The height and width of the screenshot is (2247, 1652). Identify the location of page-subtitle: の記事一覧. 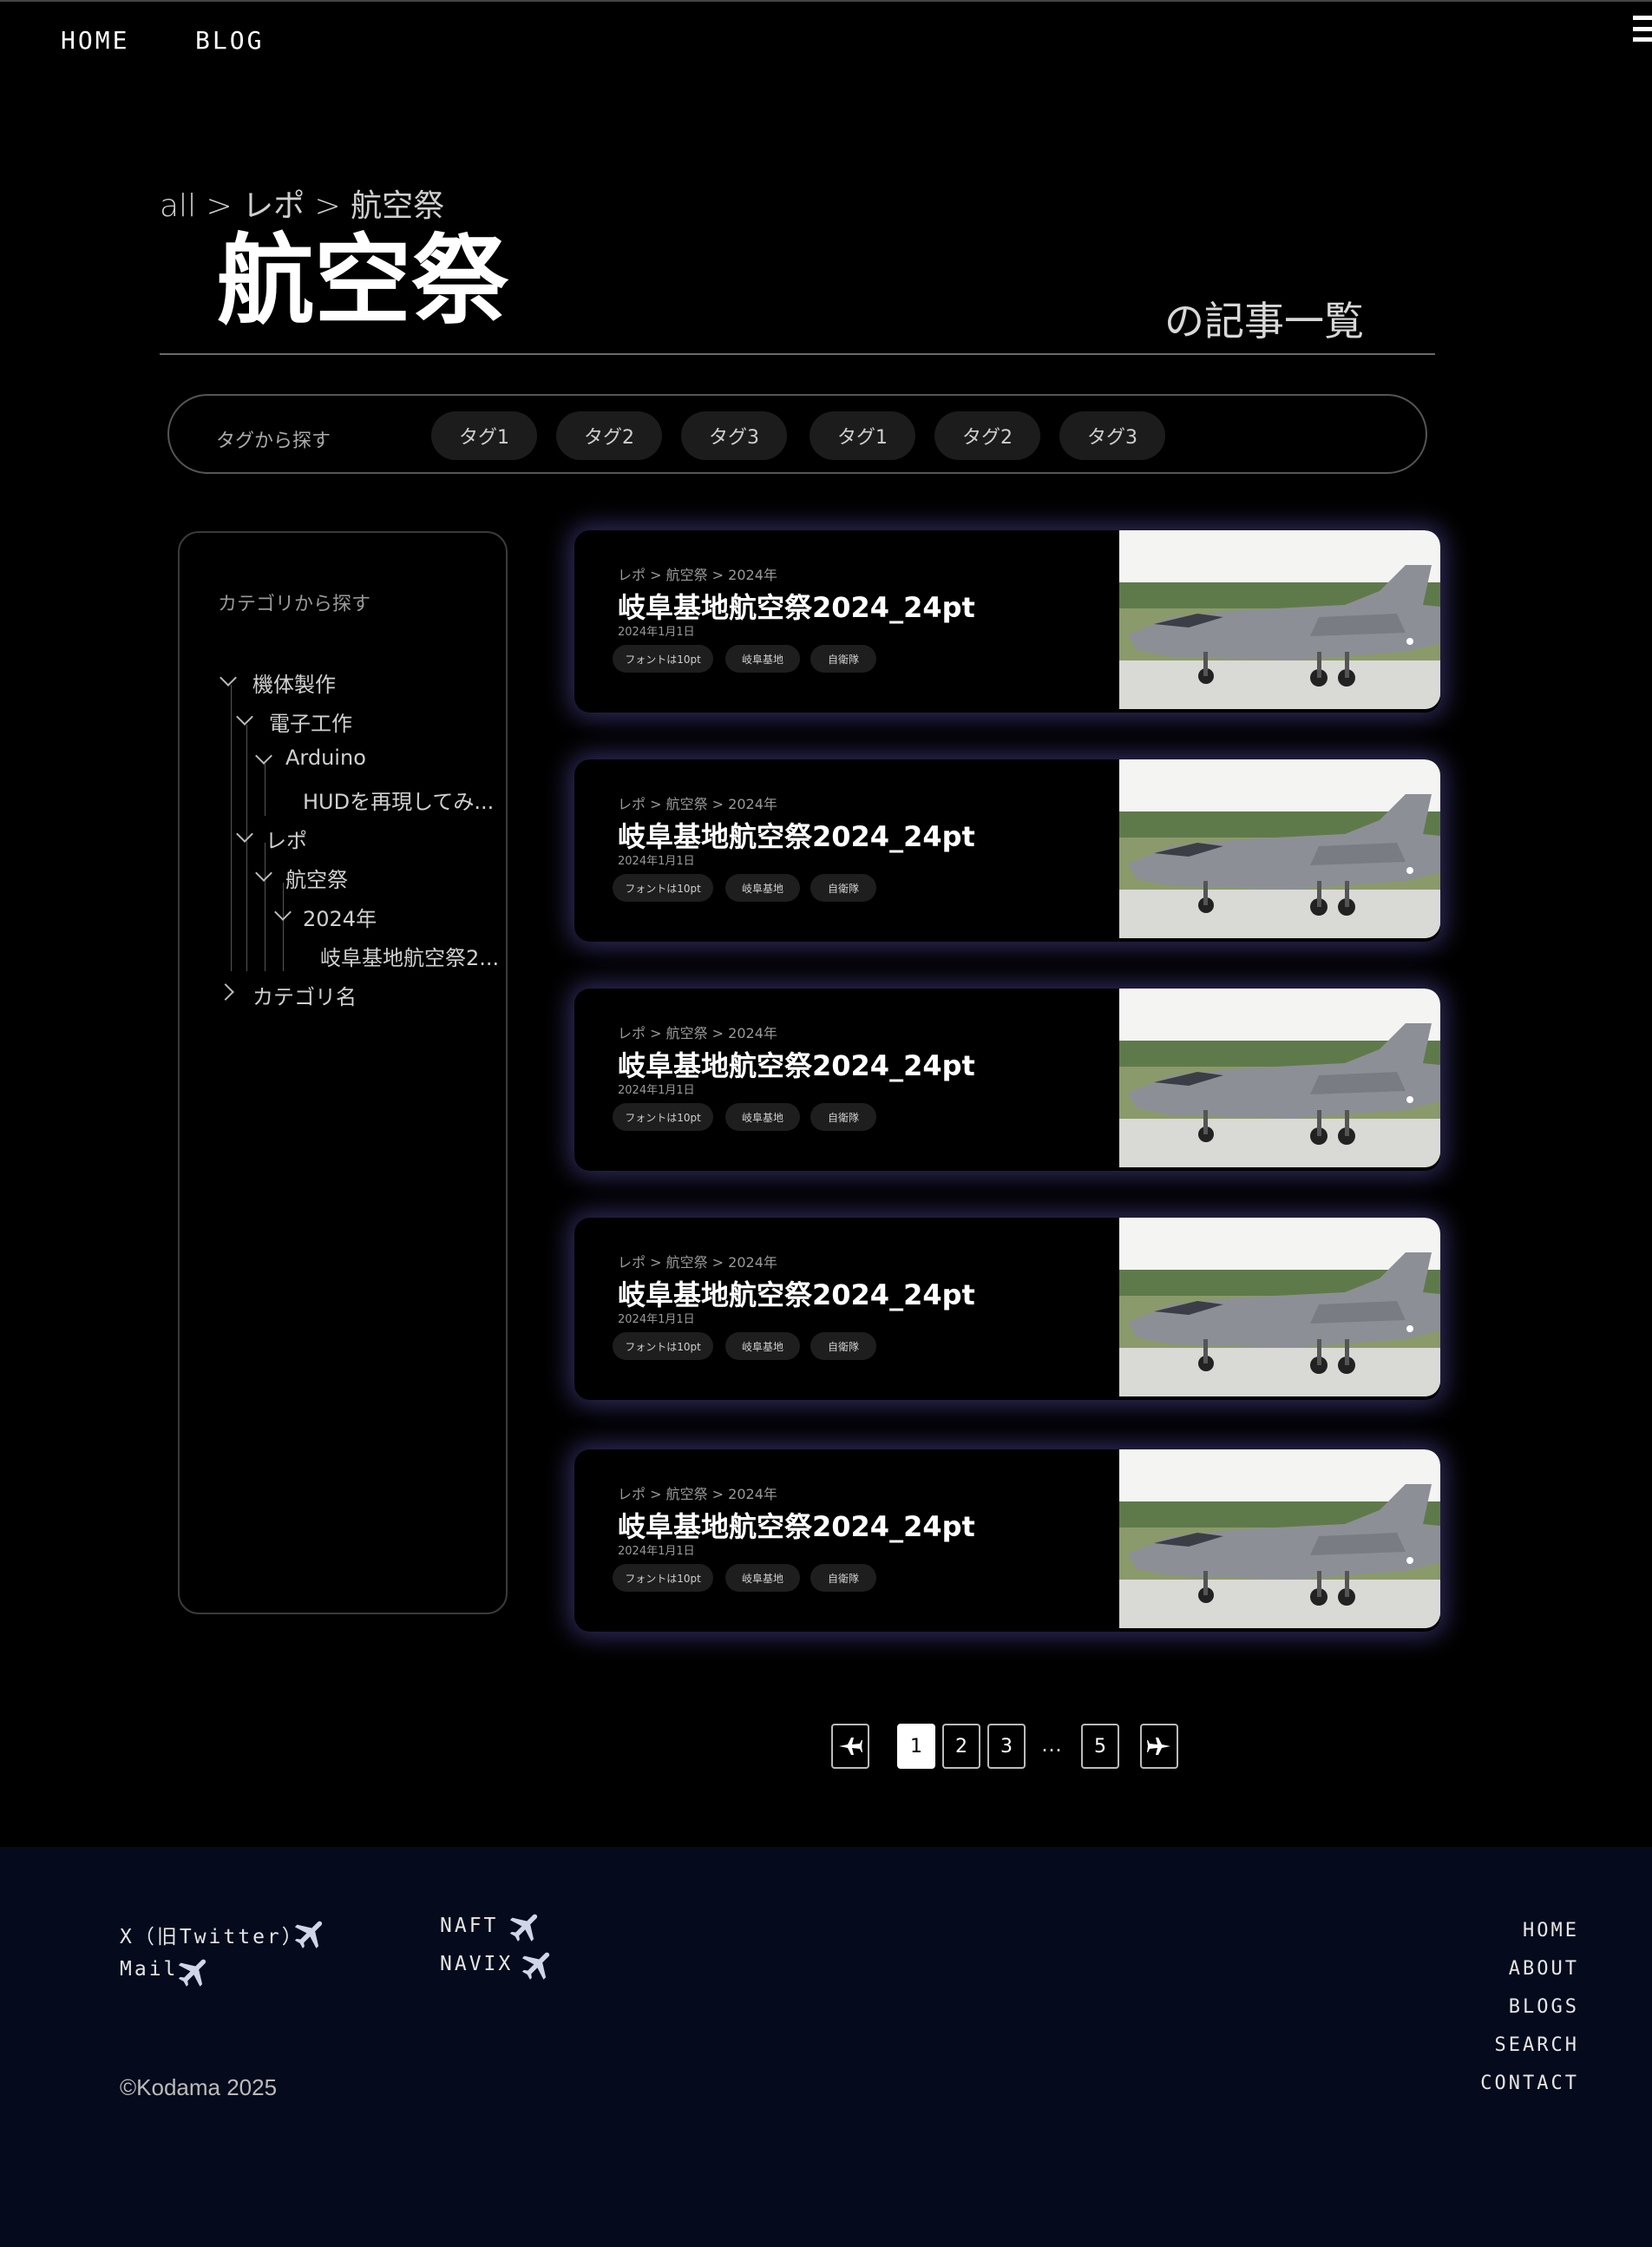
(1264, 321).